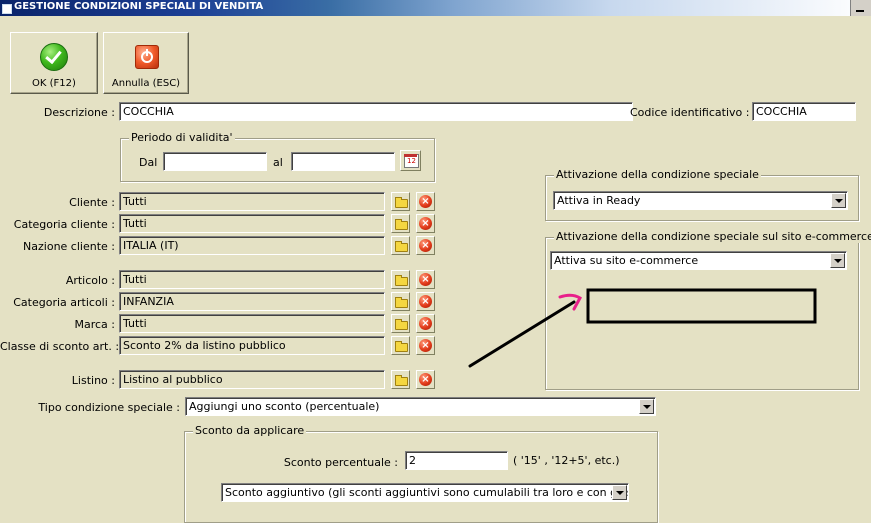  I want to click on annotation-box, so click(701, 306).